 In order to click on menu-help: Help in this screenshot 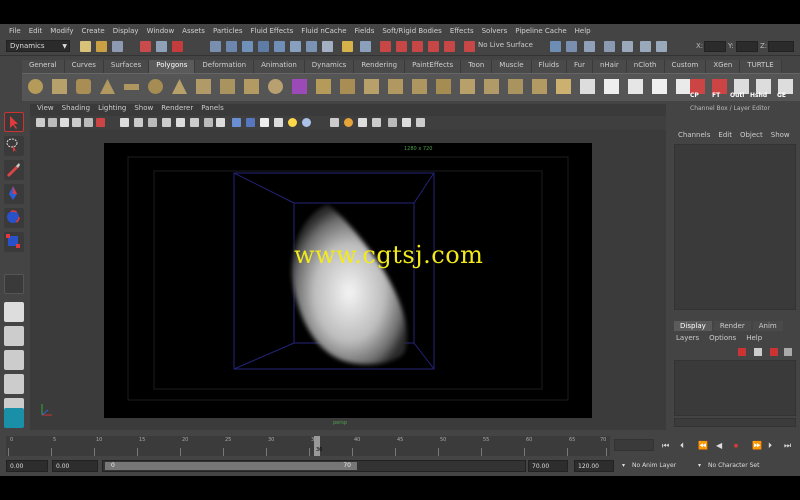, I will do `click(583, 31)`.